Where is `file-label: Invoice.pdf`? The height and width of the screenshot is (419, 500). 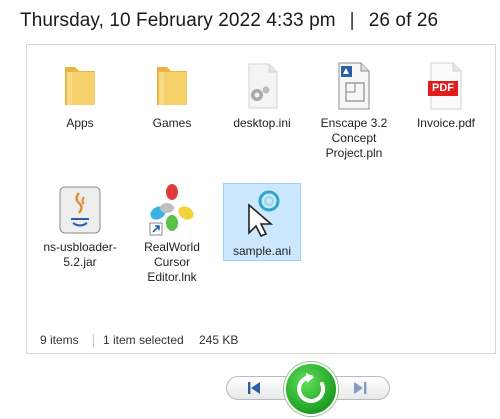
file-label: Invoice.pdf is located at coordinates (446, 123).